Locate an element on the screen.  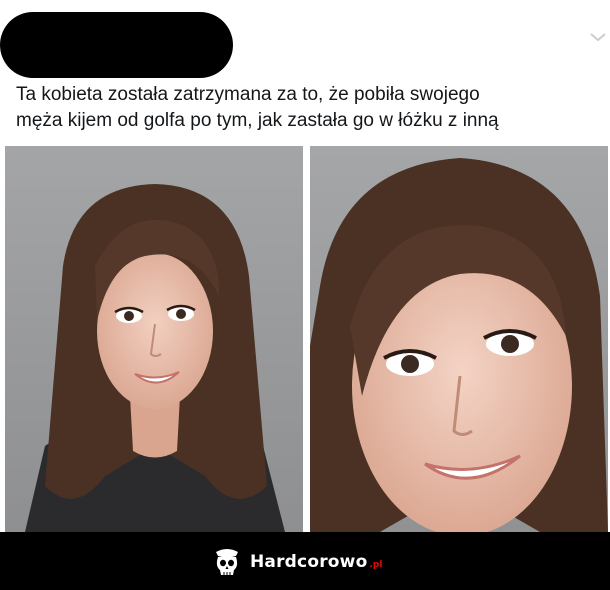
chevron-down-icon is located at coordinates (598, 37).